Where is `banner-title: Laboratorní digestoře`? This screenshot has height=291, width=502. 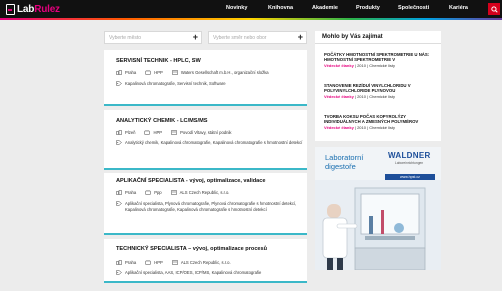 banner-title: Laboratorní digestoře is located at coordinates (344, 162).